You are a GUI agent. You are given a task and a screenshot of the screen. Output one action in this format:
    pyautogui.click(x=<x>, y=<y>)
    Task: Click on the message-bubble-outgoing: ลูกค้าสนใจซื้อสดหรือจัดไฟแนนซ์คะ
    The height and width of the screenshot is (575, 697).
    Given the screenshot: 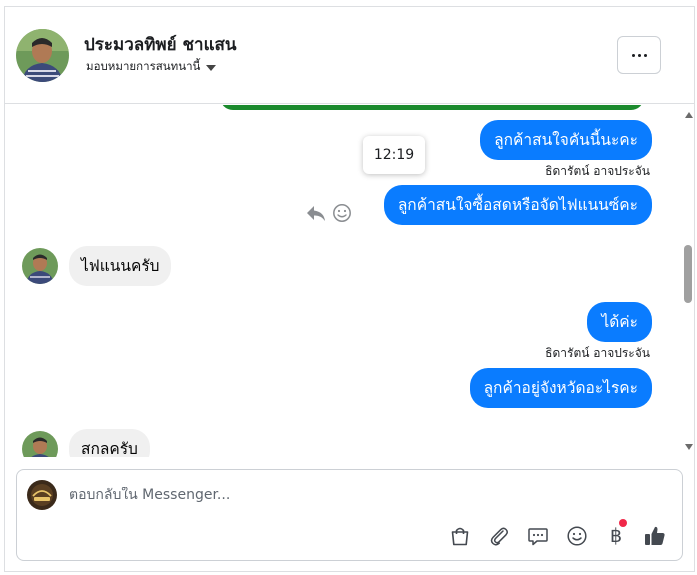 What is the action you would take?
    pyautogui.click(x=517, y=205)
    